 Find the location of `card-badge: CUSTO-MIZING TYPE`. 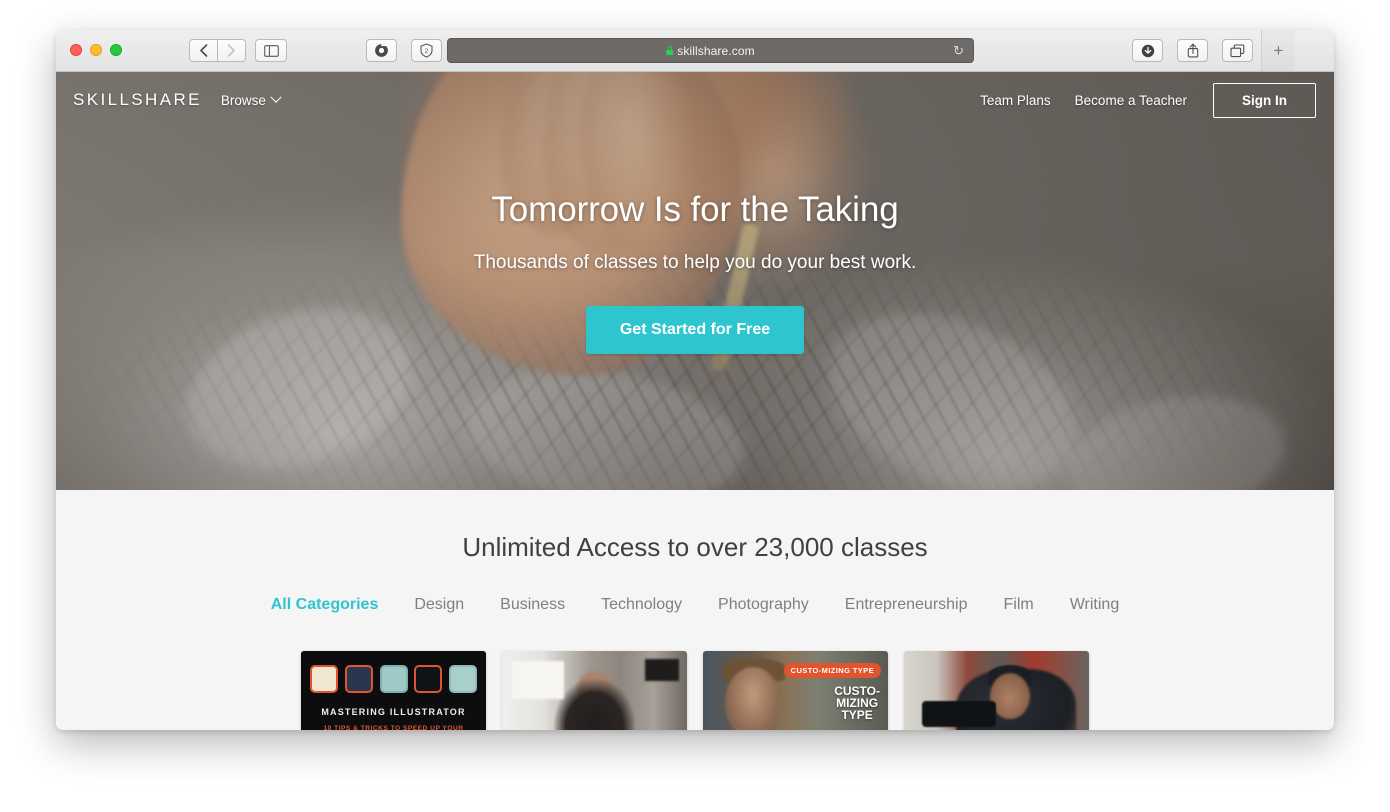

card-badge: CUSTO-MIZING TYPE is located at coordinates (832, 670).